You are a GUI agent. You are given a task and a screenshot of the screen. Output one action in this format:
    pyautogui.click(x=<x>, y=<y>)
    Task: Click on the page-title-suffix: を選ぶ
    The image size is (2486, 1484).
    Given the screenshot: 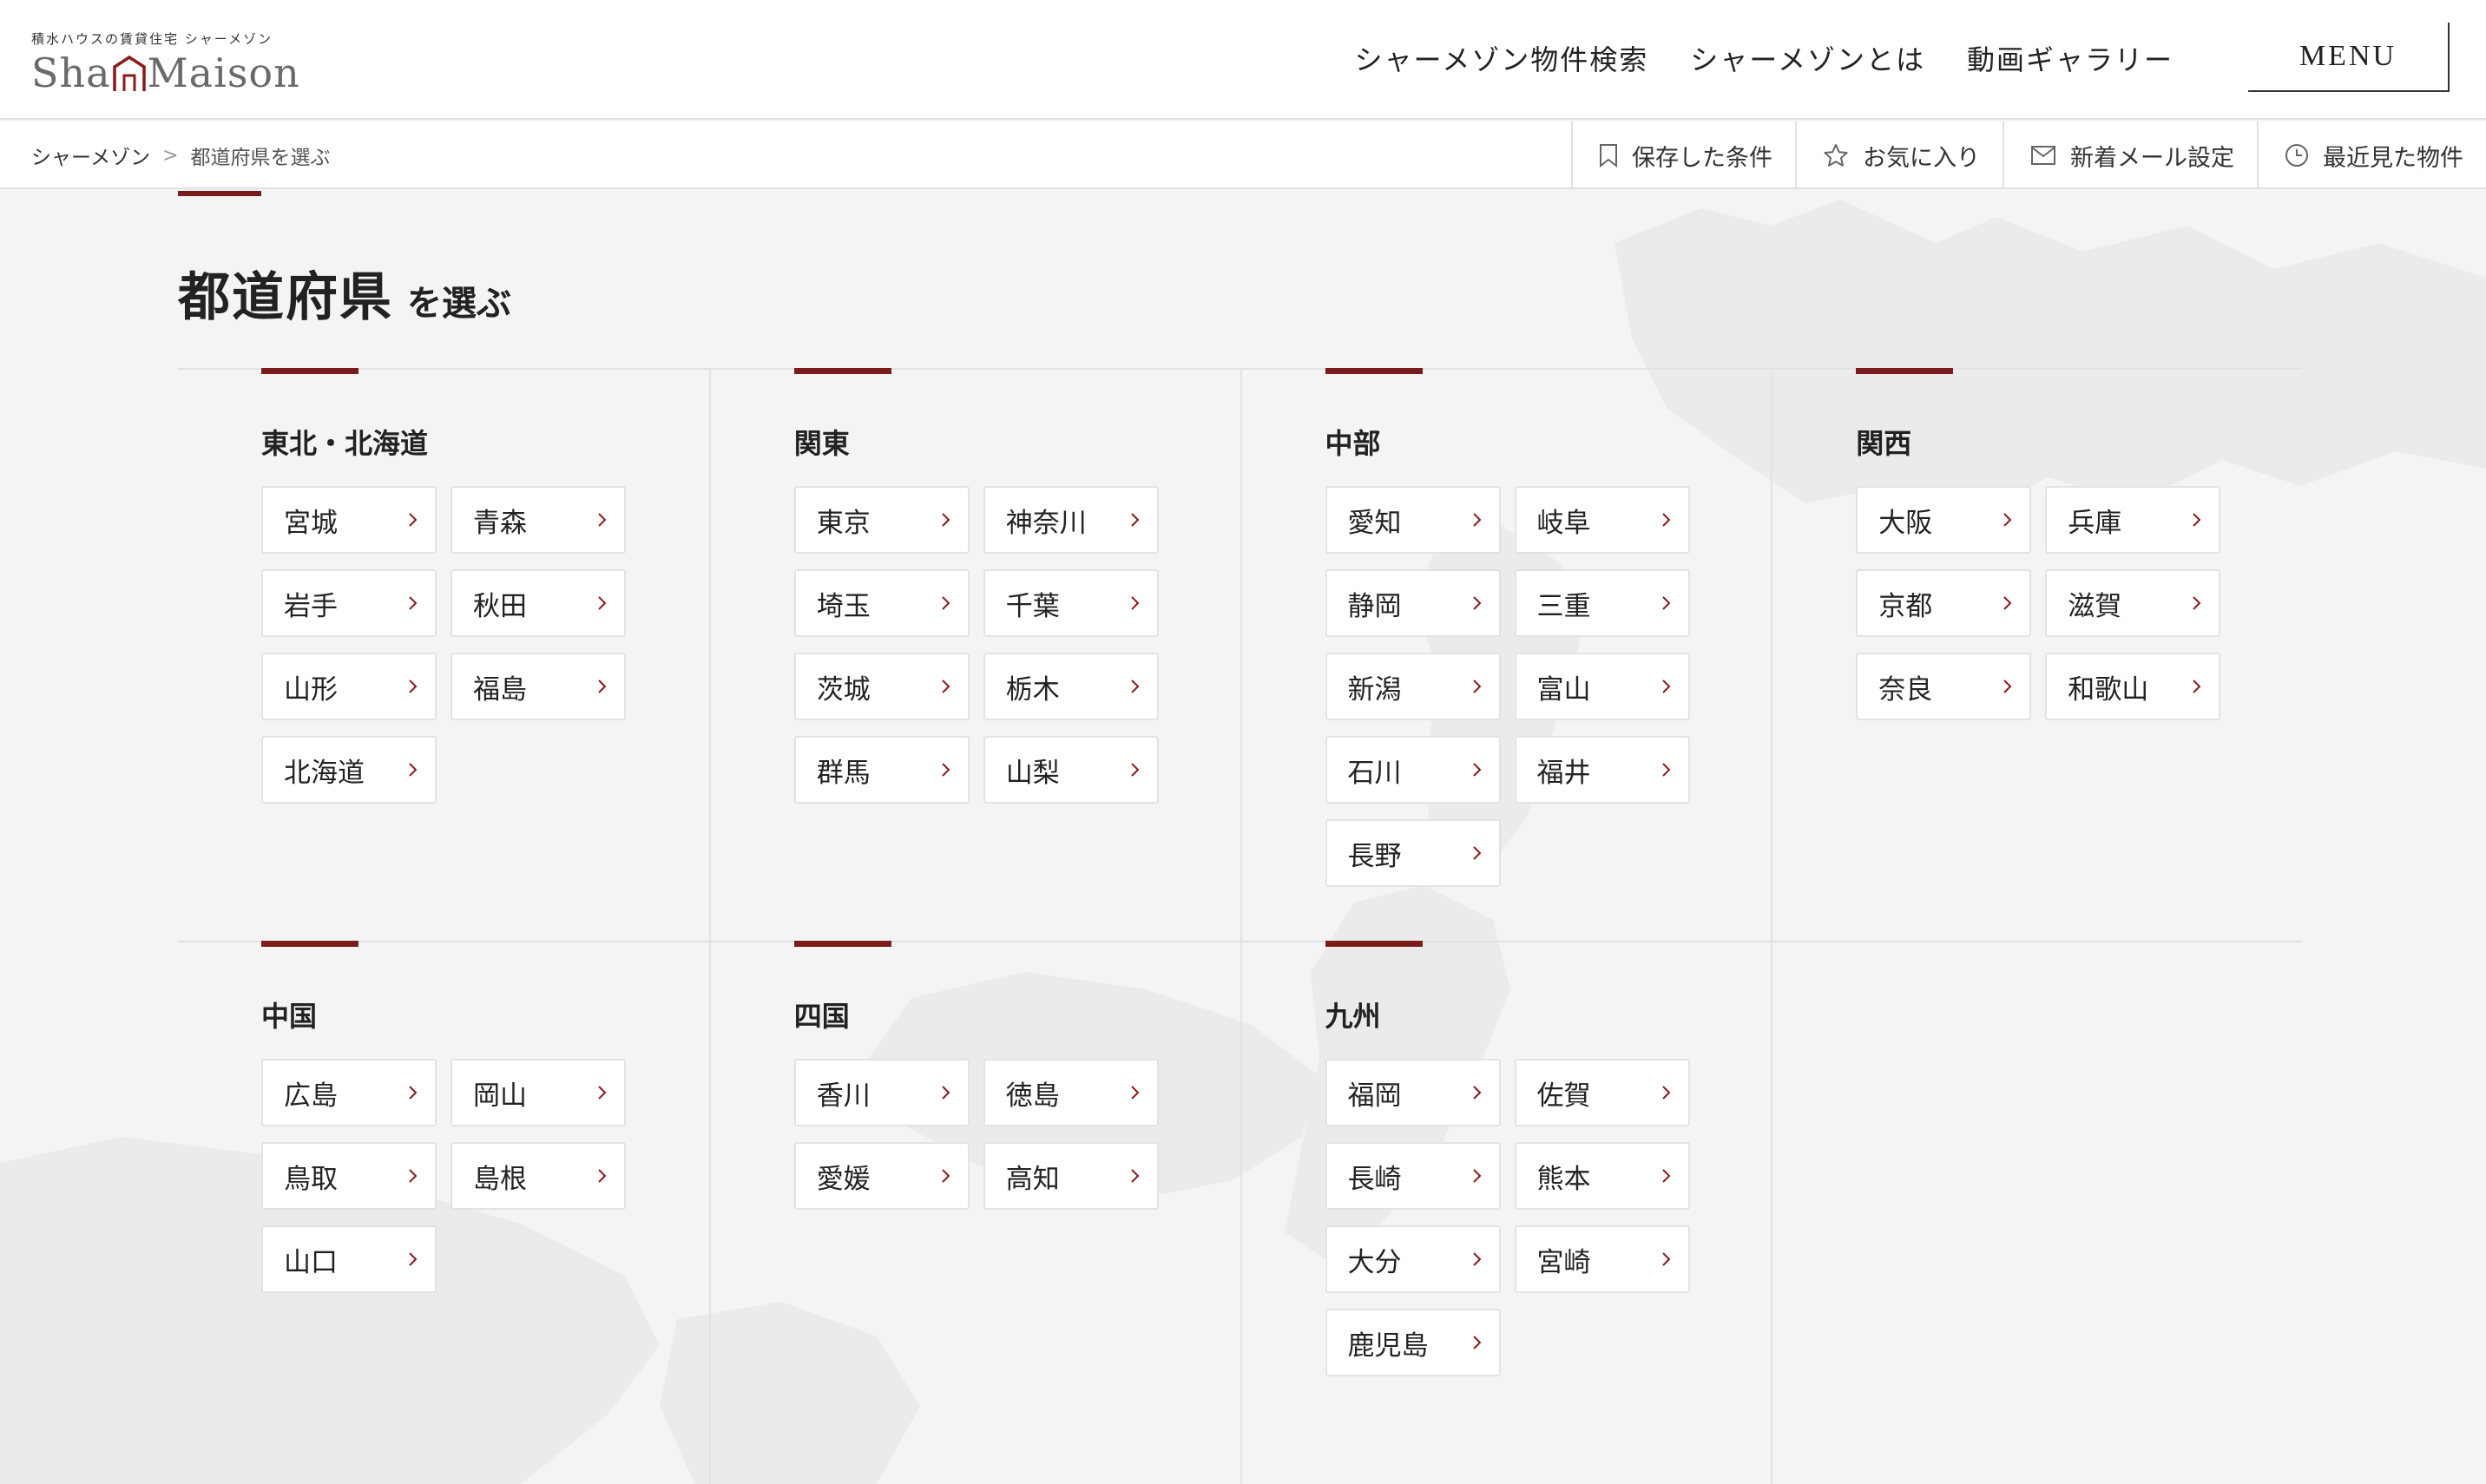 What is the action you would take?
    pyautogui.click(x=459, y=303)
    